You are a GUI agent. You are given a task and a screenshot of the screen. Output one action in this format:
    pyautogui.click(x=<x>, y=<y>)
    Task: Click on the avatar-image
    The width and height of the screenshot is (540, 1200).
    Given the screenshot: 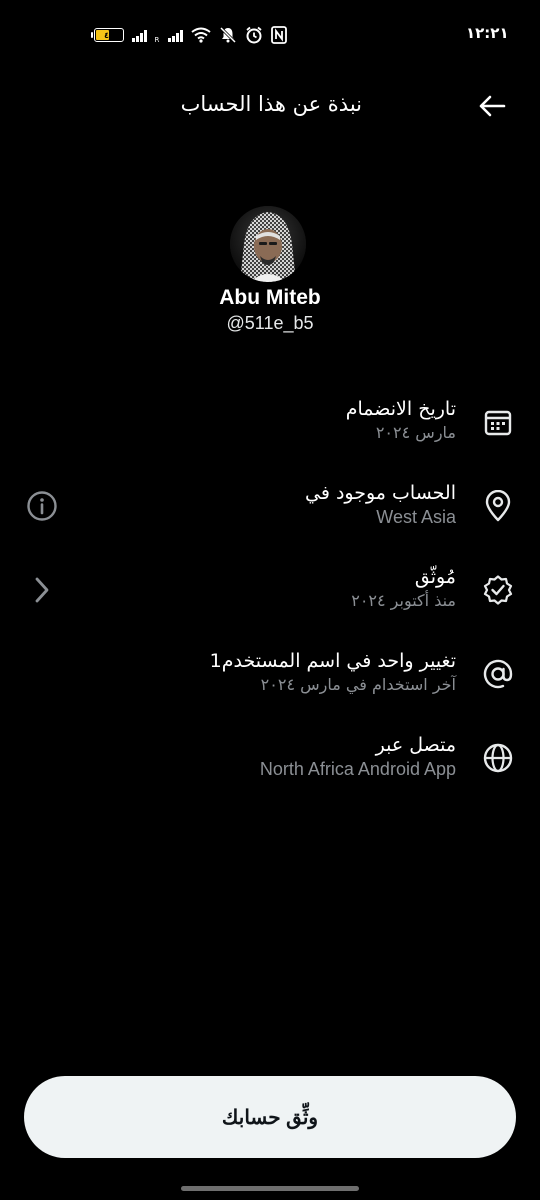 What is the action you would take?
    pyautogui.click(x=268, y=244)
    